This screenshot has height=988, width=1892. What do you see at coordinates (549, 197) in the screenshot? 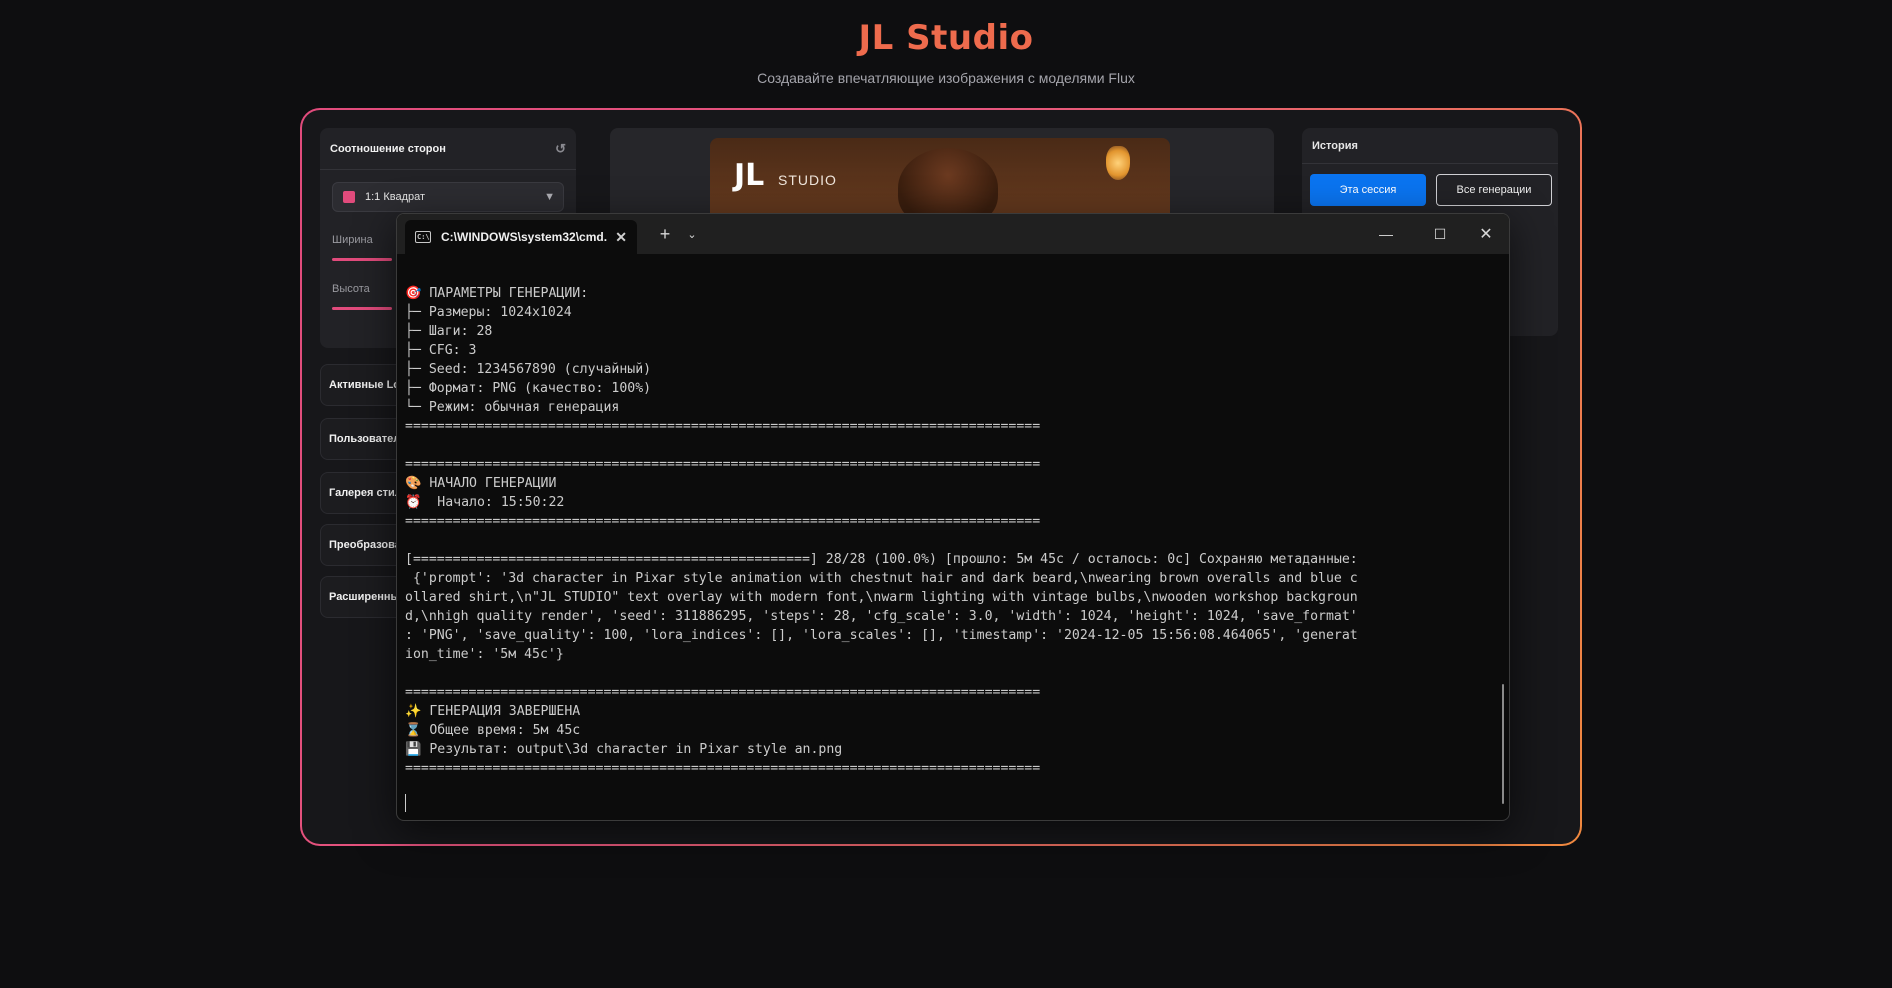
I see `chevron-down-icon: ▼` at bounding box center [549, 197].